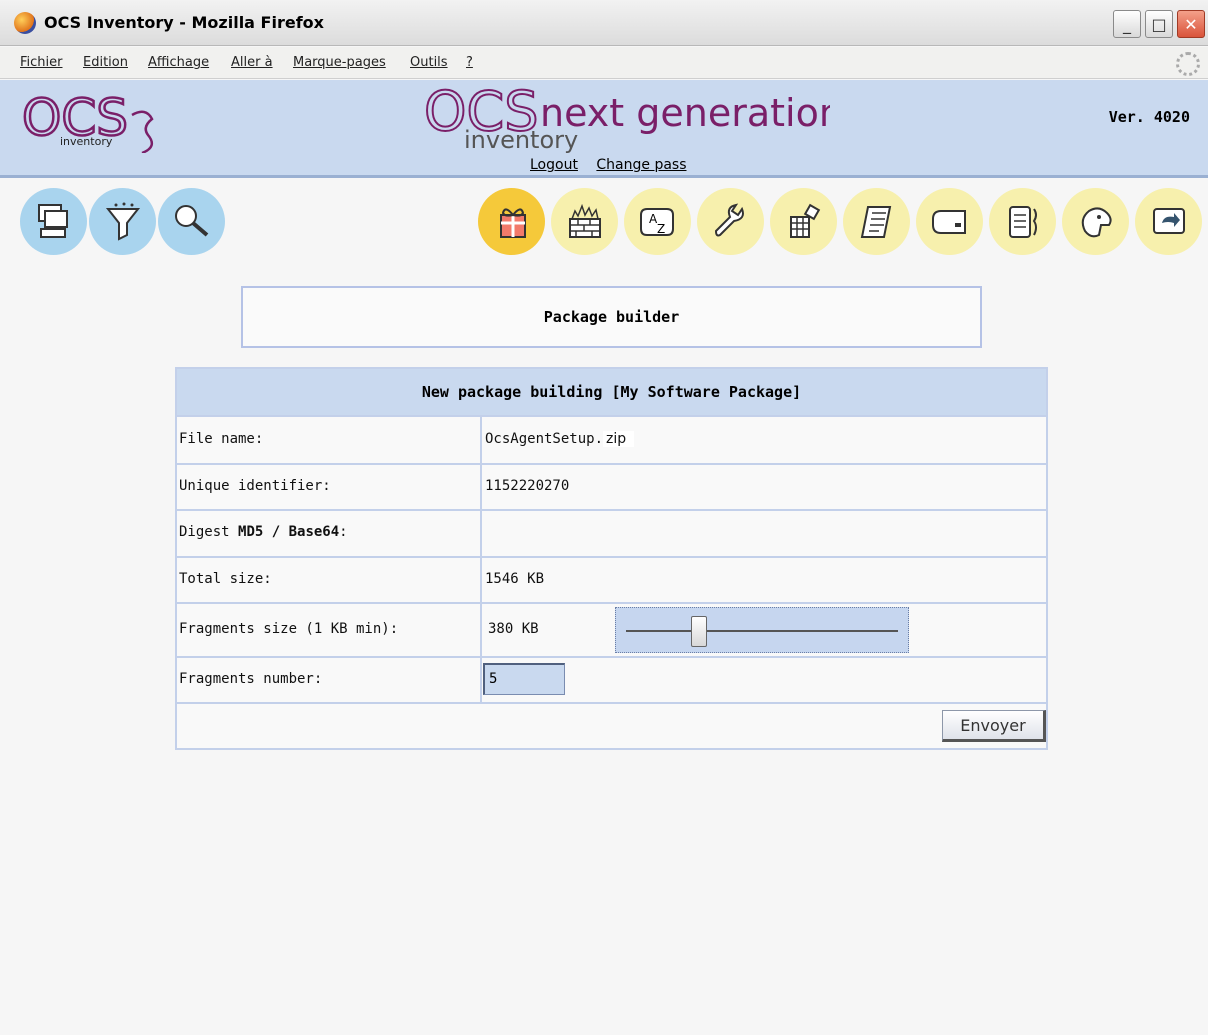  What do you see at coordinates (641, 165) in the screenshot?
I see `change-pass-link: Change pass` at bounding box center [641, 165].